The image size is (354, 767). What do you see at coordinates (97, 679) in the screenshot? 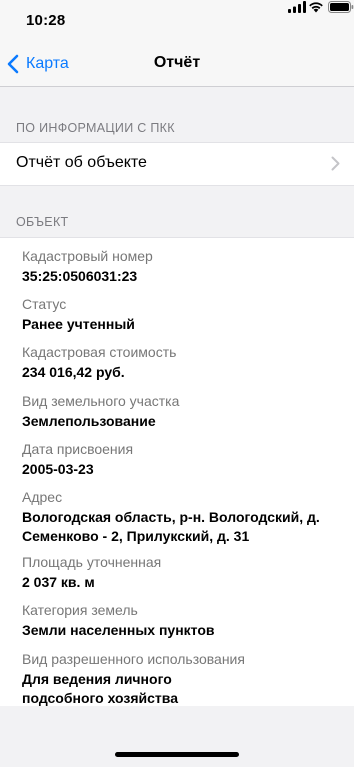
I see `field-value-line: Для ведения личного` at bounding box center [97, 679].